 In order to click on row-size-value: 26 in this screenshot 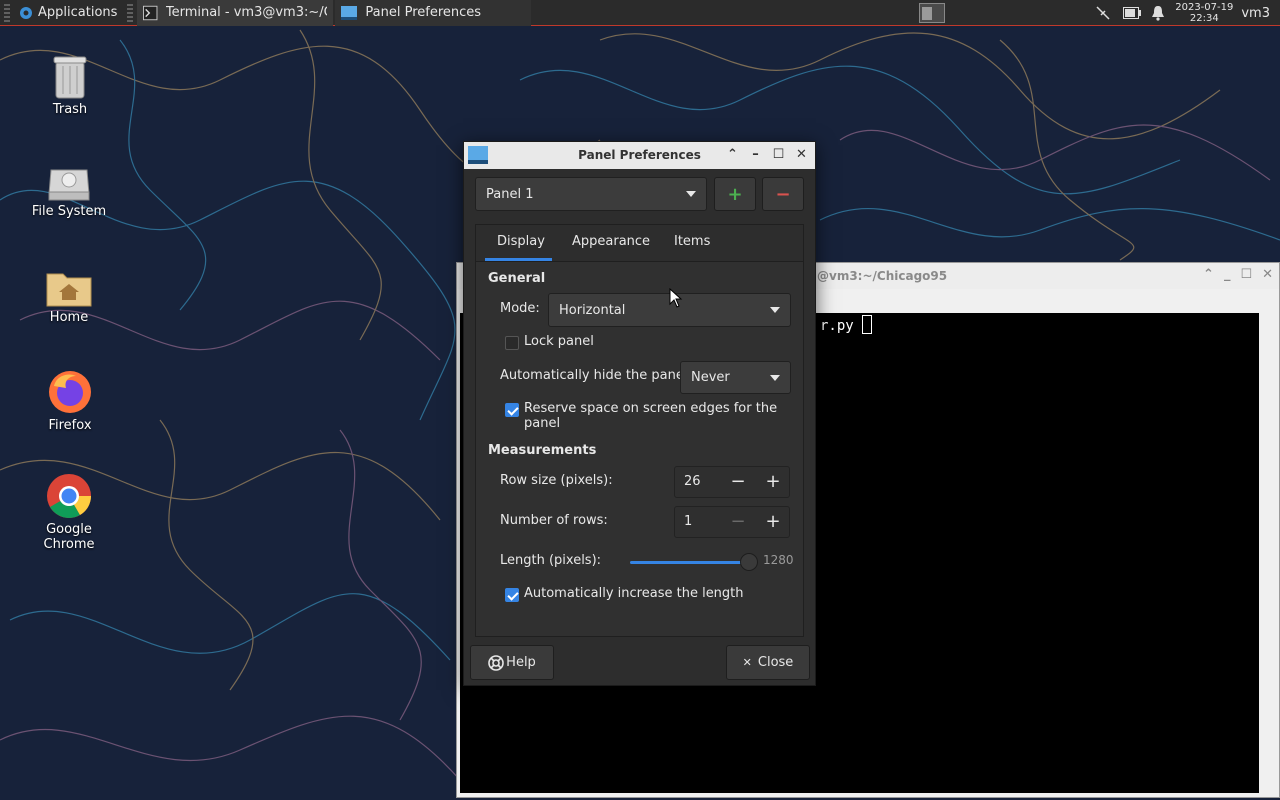, I will do `click(692, 481)`.